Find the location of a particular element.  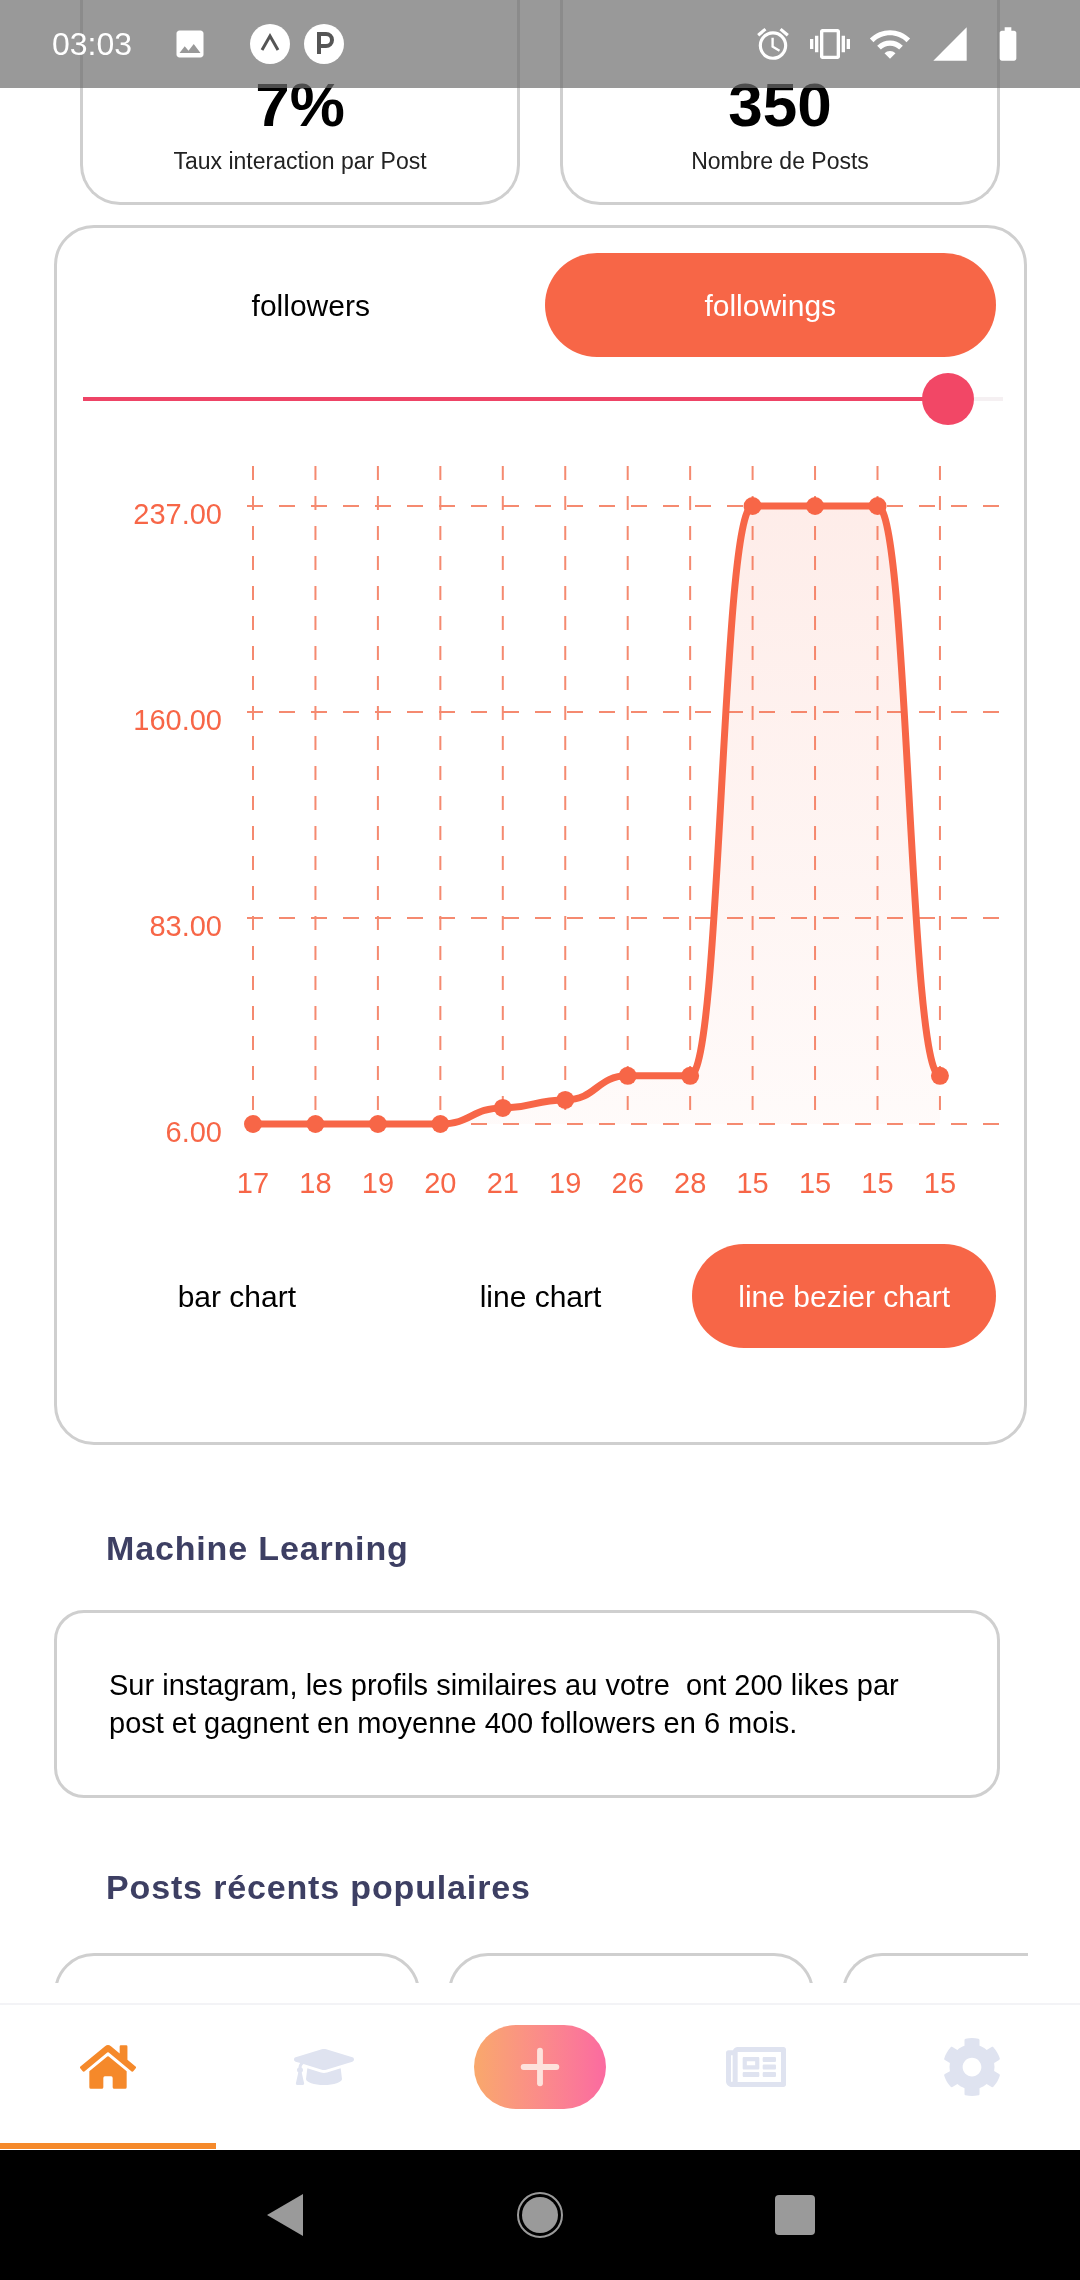

y-axis-label: 160.00 is located at coordinates (177, 720).